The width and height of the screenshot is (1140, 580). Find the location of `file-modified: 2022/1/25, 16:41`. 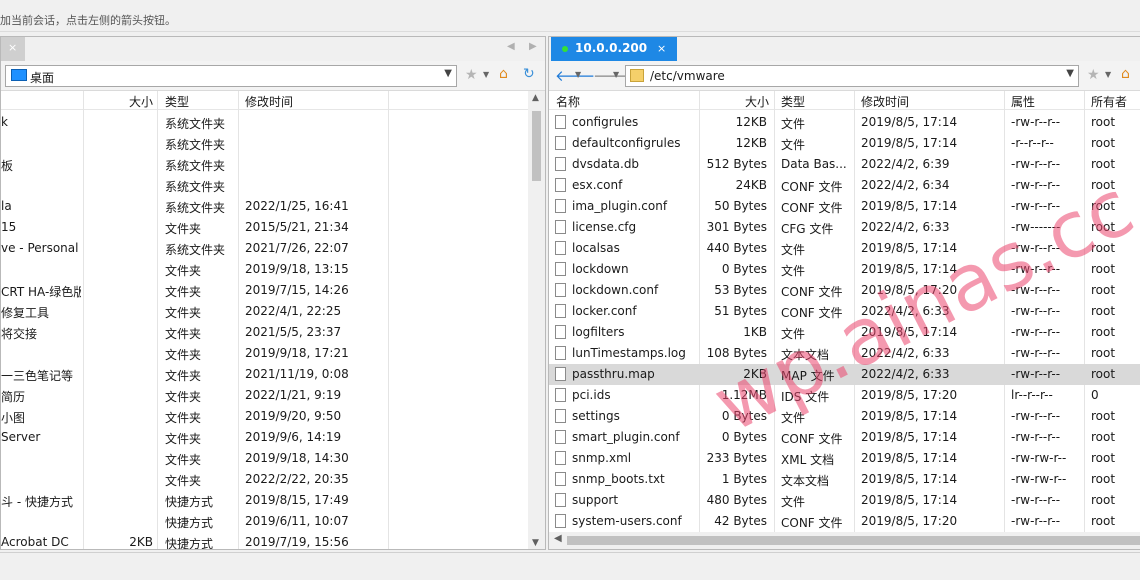

file-modified: 2022/1/25, 16:41 is located at coordinates (297, 206).